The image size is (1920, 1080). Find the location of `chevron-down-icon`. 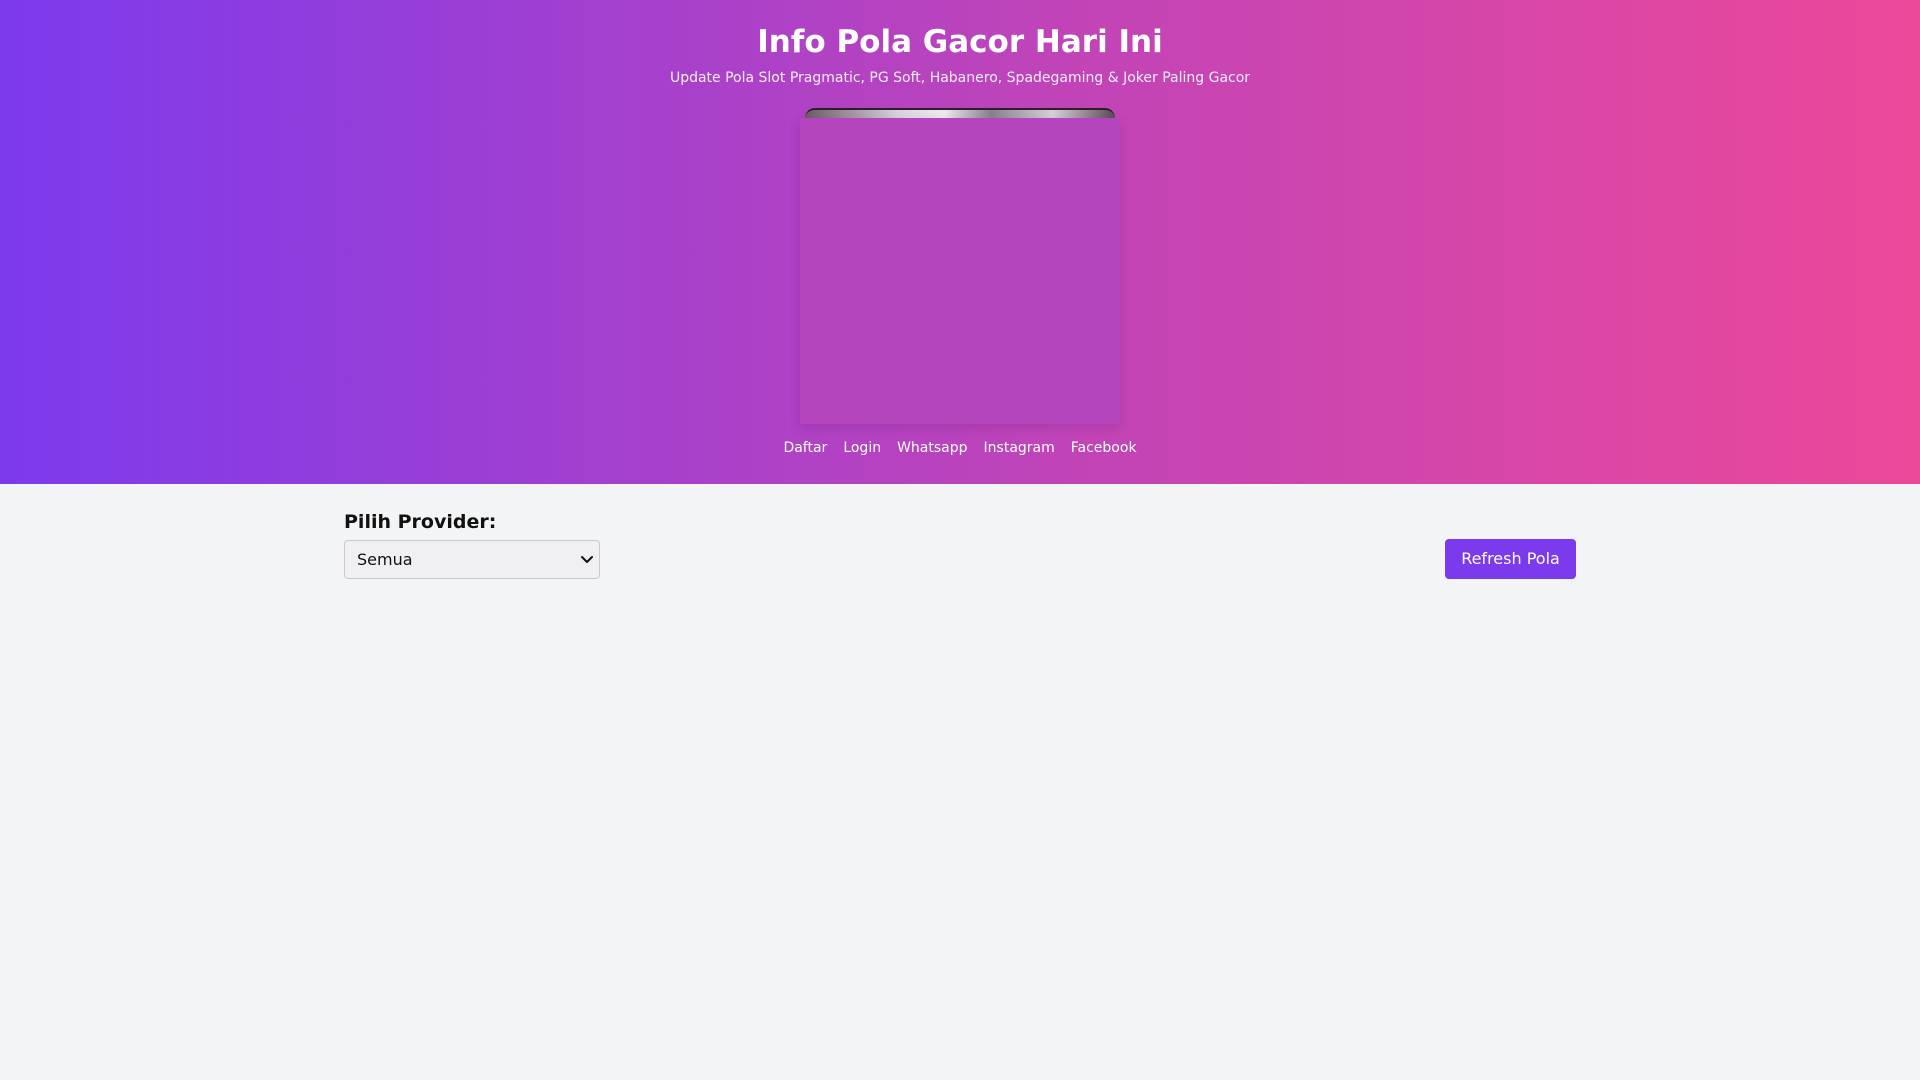

chevron-down-icon is located at coordinates (587, 559).